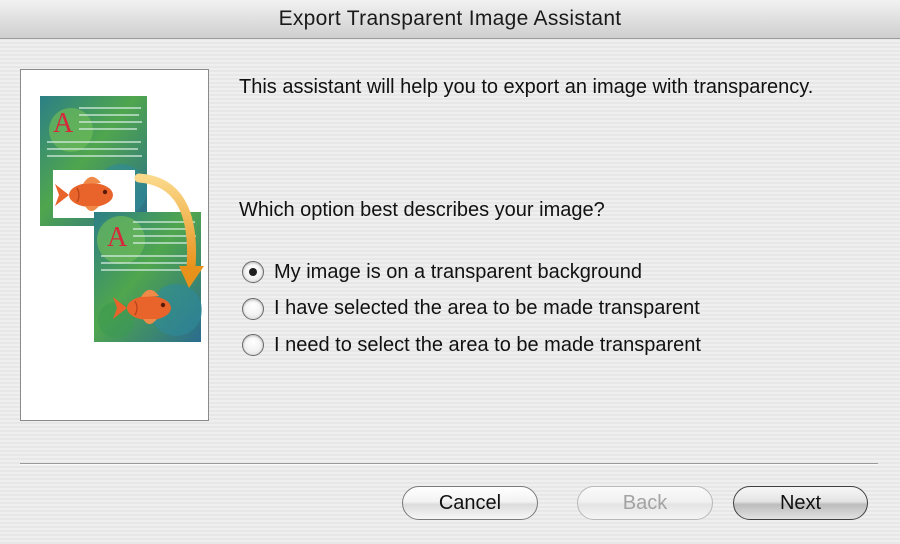 This screenshot has width=900, height=544. I want to click on title-bar: Export Transparent Image Assistant, so click(450, 19).